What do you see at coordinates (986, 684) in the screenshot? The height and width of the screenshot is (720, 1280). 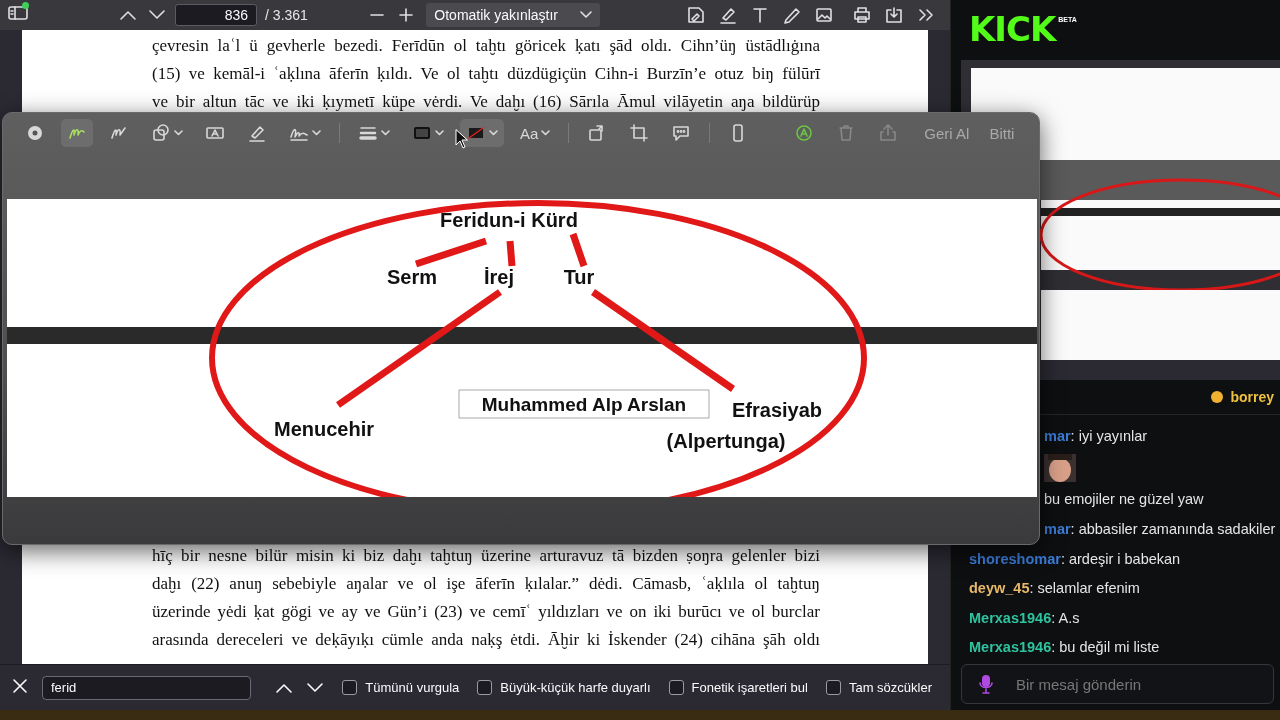 I see `microphone-icon` at bounding box center [986, 684].